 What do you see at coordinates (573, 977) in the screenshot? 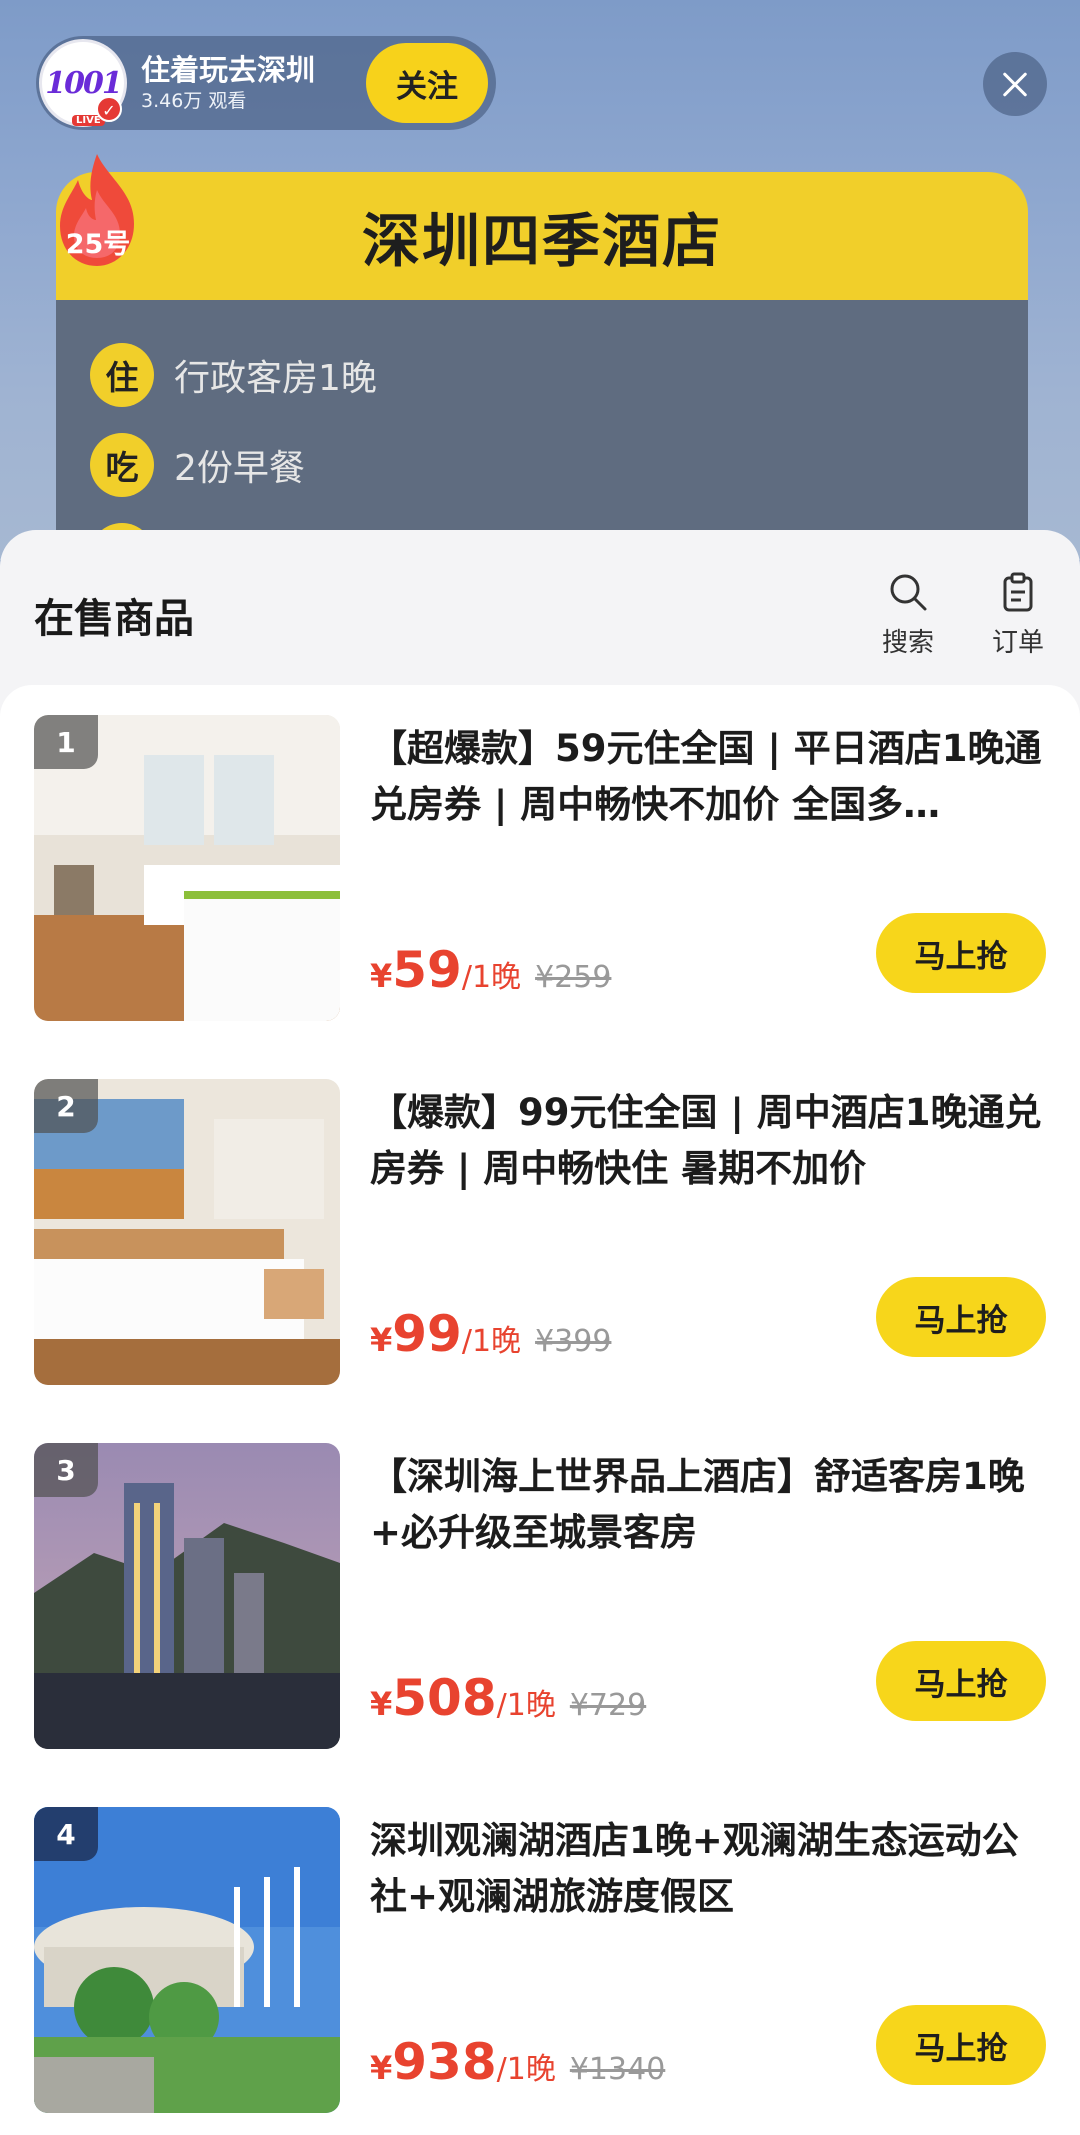
I see `original-price: ¥259` at bounding box center [573, 977].